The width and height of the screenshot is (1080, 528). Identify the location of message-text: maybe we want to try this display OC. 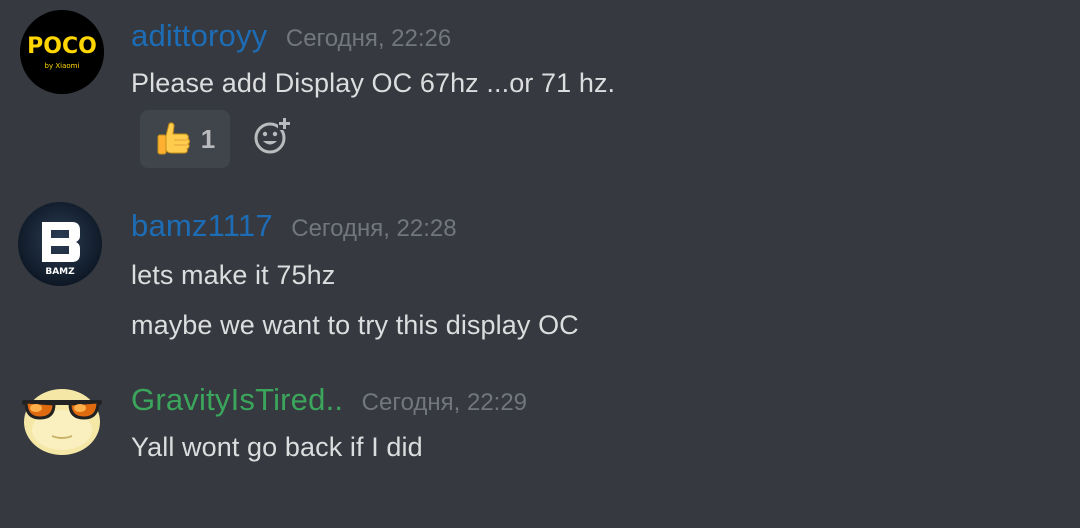
(355, 325).